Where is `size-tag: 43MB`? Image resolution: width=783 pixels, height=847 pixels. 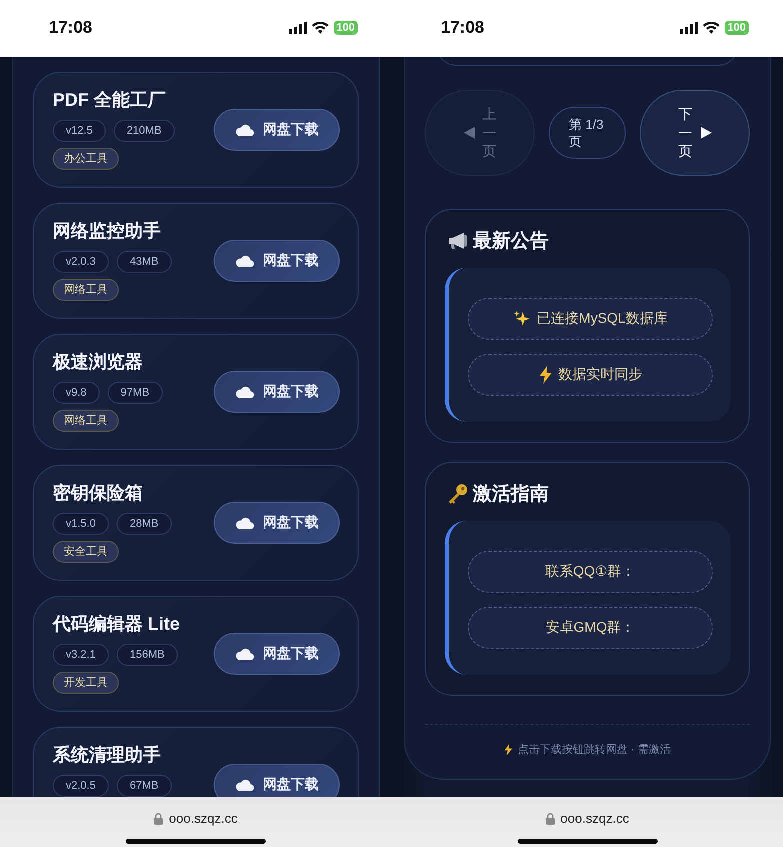 size-tag: 43MB is located at coordinates (144, 262).